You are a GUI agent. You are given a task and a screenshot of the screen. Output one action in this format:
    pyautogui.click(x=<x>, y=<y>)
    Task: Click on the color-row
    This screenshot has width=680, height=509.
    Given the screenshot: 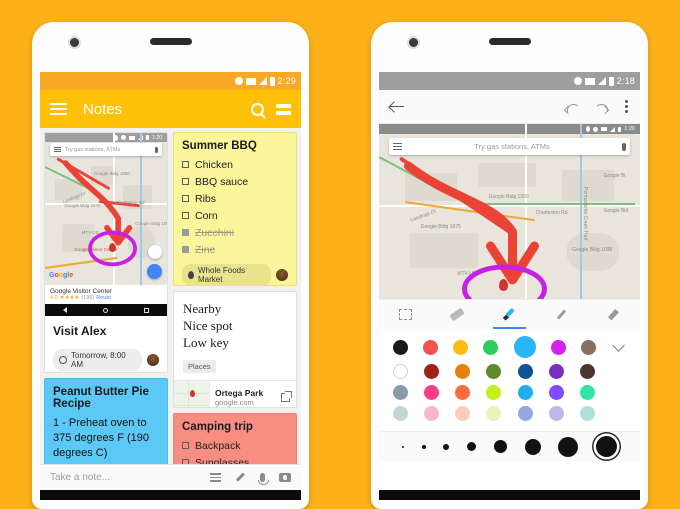 What is the action you would take?
    pyautogui.click(x=509, y=413)
    